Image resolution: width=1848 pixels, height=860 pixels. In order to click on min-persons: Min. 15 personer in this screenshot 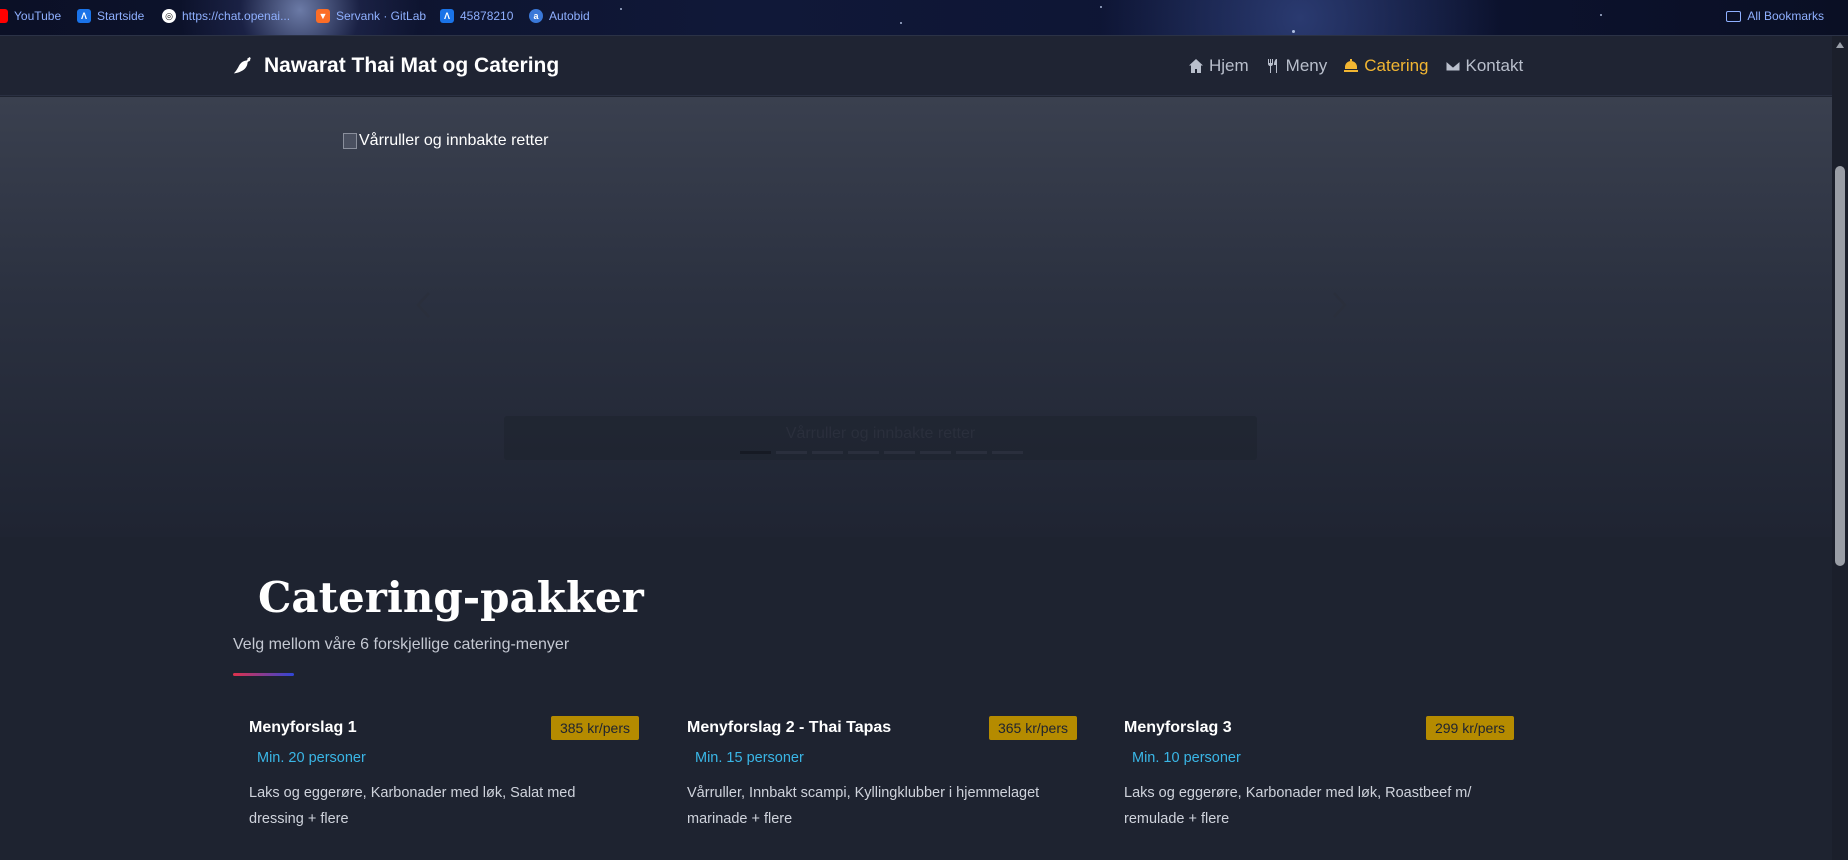, I will do `click(749, 758)`.